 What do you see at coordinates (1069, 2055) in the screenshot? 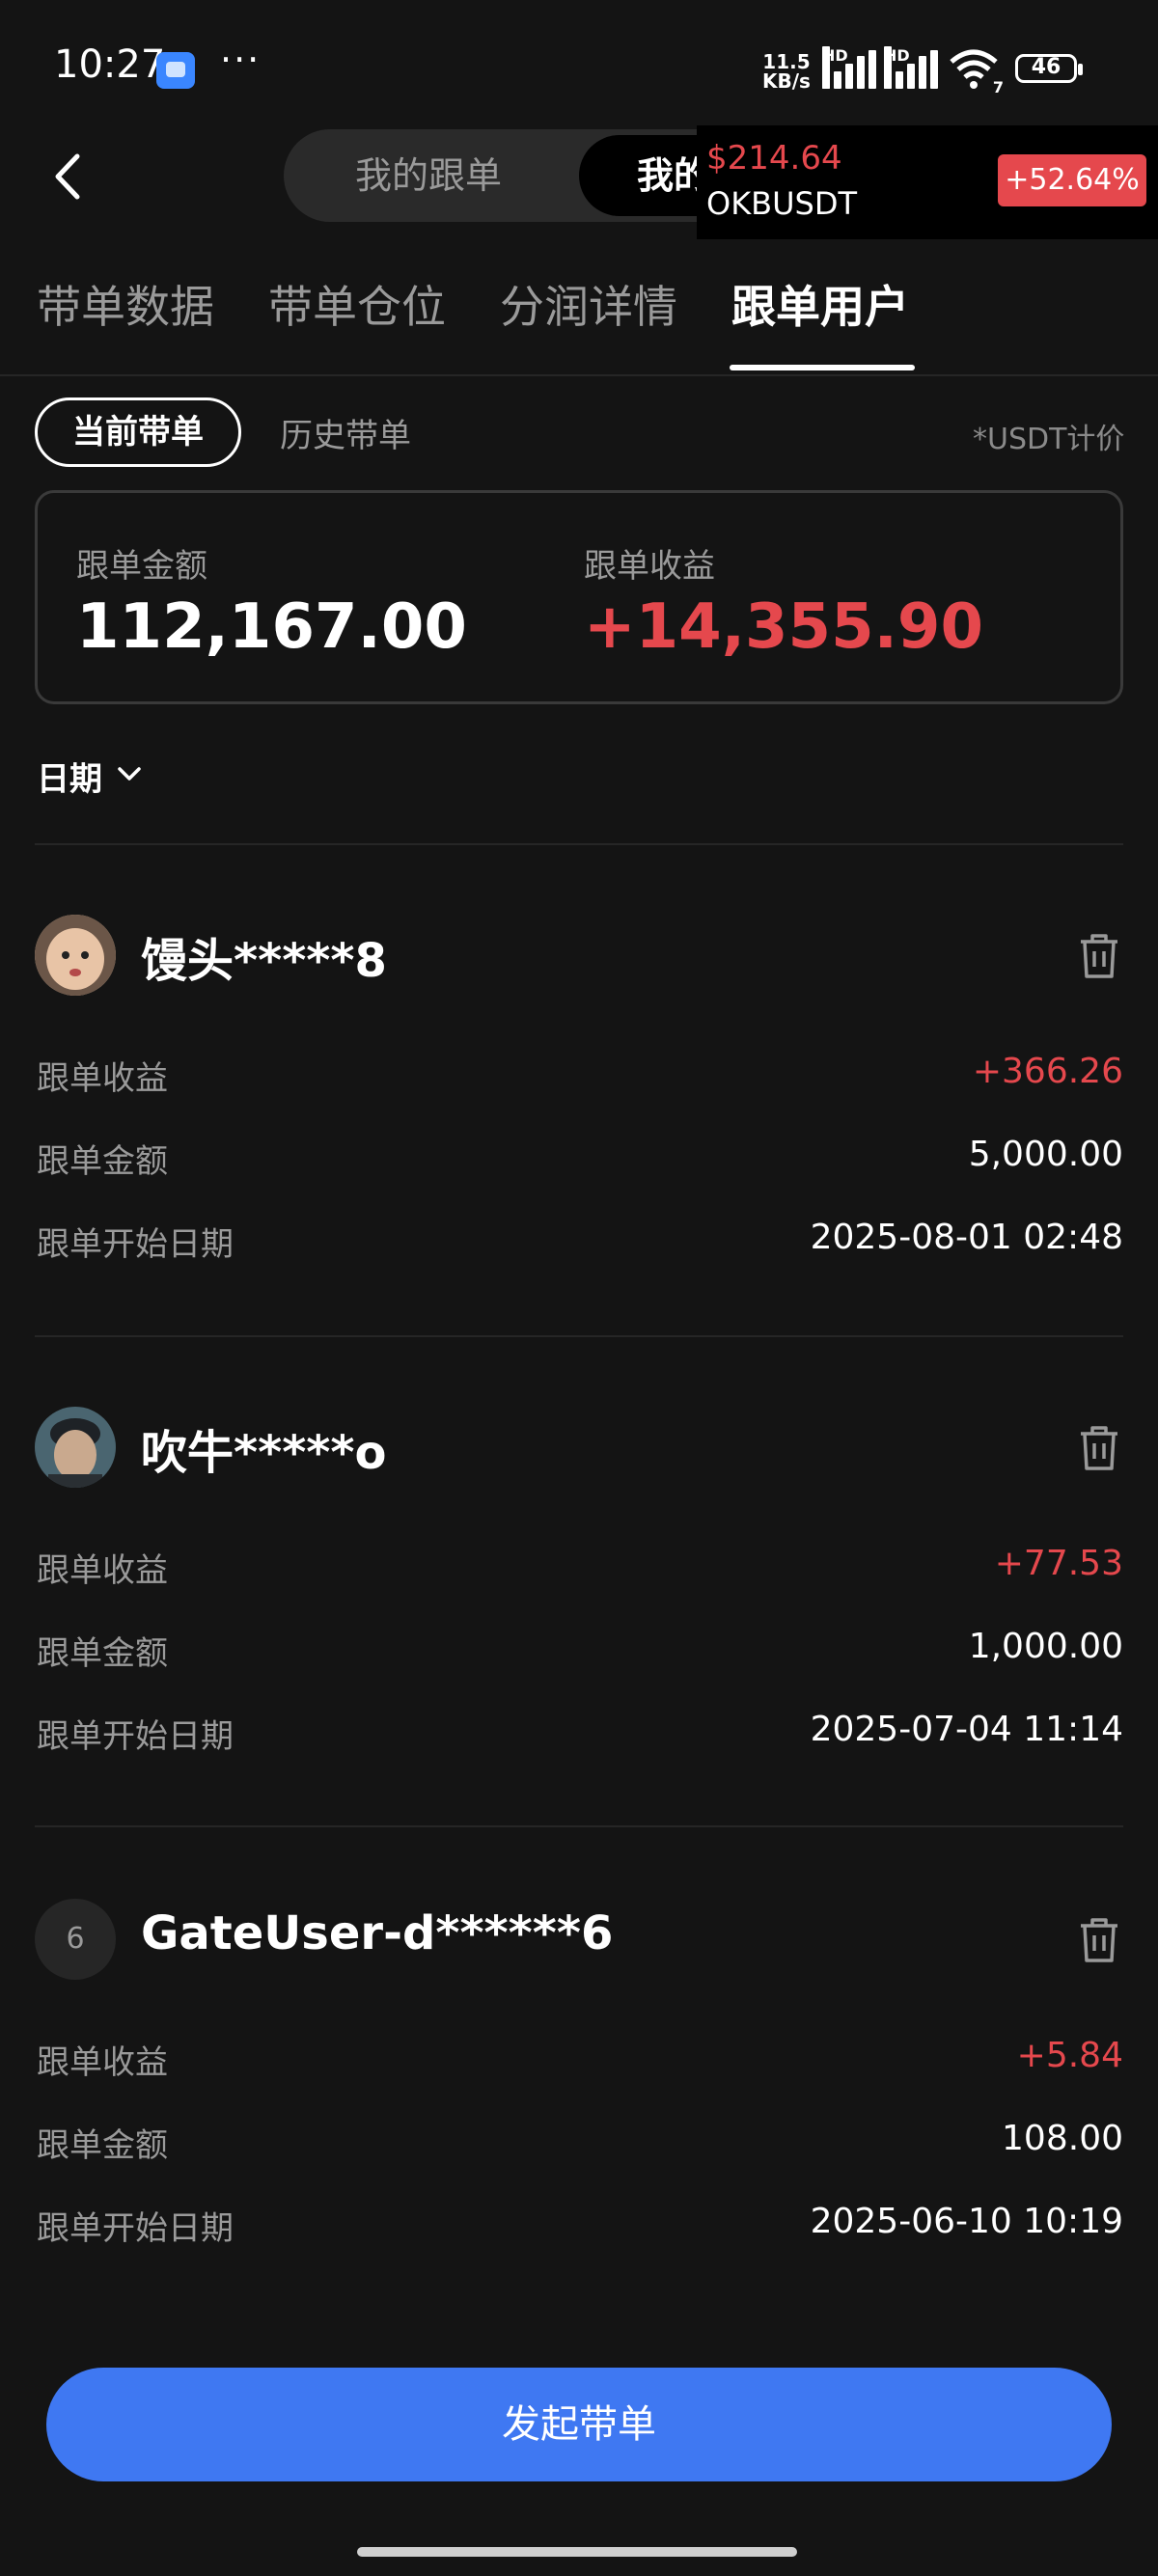
I see `user-profit-value: +5.84` at bounding box center [1069, 2055].